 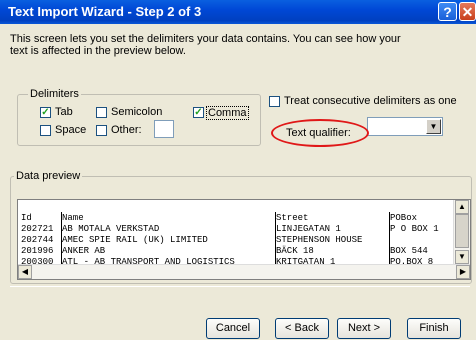 I want to click on data-preview-legend: Data preview, so click(x=48, y=176).